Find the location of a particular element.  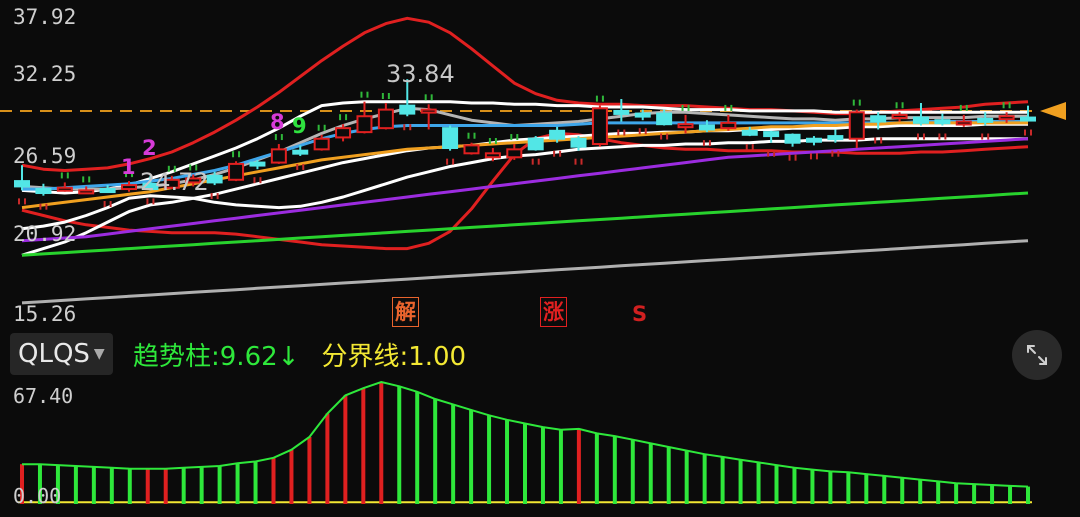

signal-sell: S is located at coordinates (640, 314).